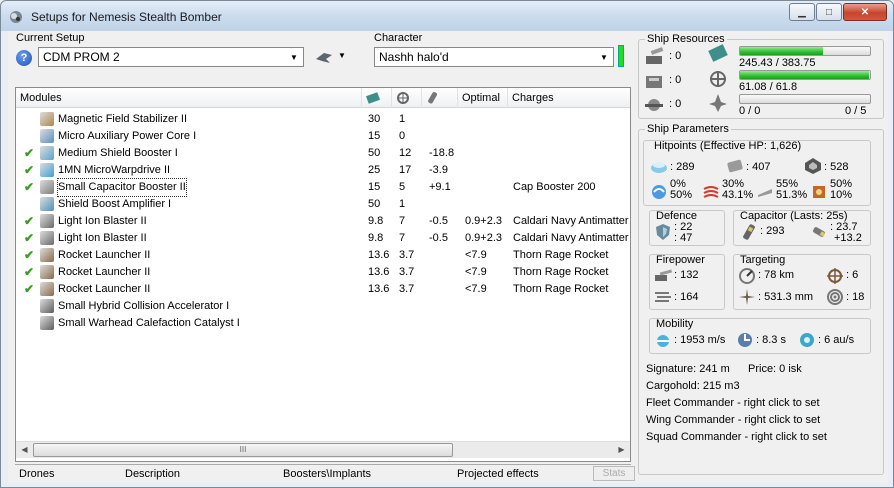 This screenshot has width=894, height=488. I want to click on col-optimal: Optimal, so click(483, 98).